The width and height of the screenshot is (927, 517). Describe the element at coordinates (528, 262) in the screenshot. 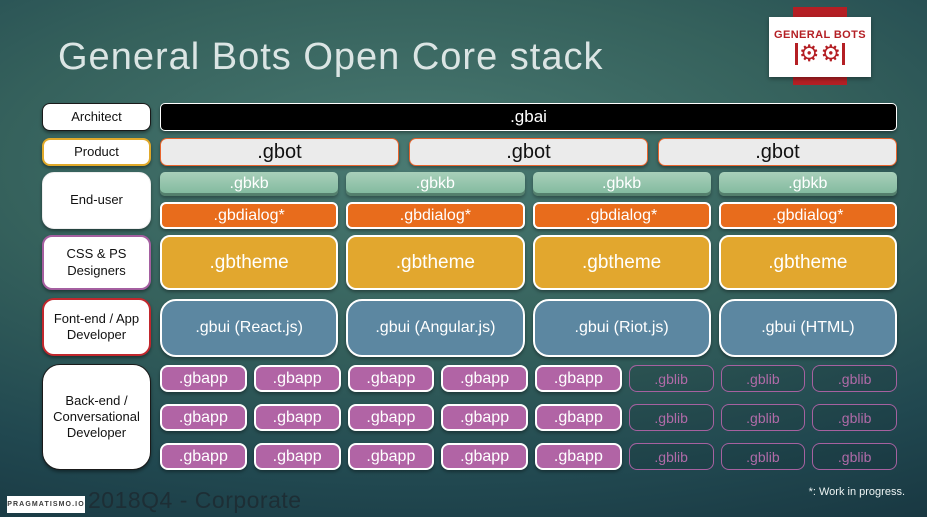

I see `gbtheme-row: .gbtheme .gbtheme .gbtheme .gbtheme` at that location.